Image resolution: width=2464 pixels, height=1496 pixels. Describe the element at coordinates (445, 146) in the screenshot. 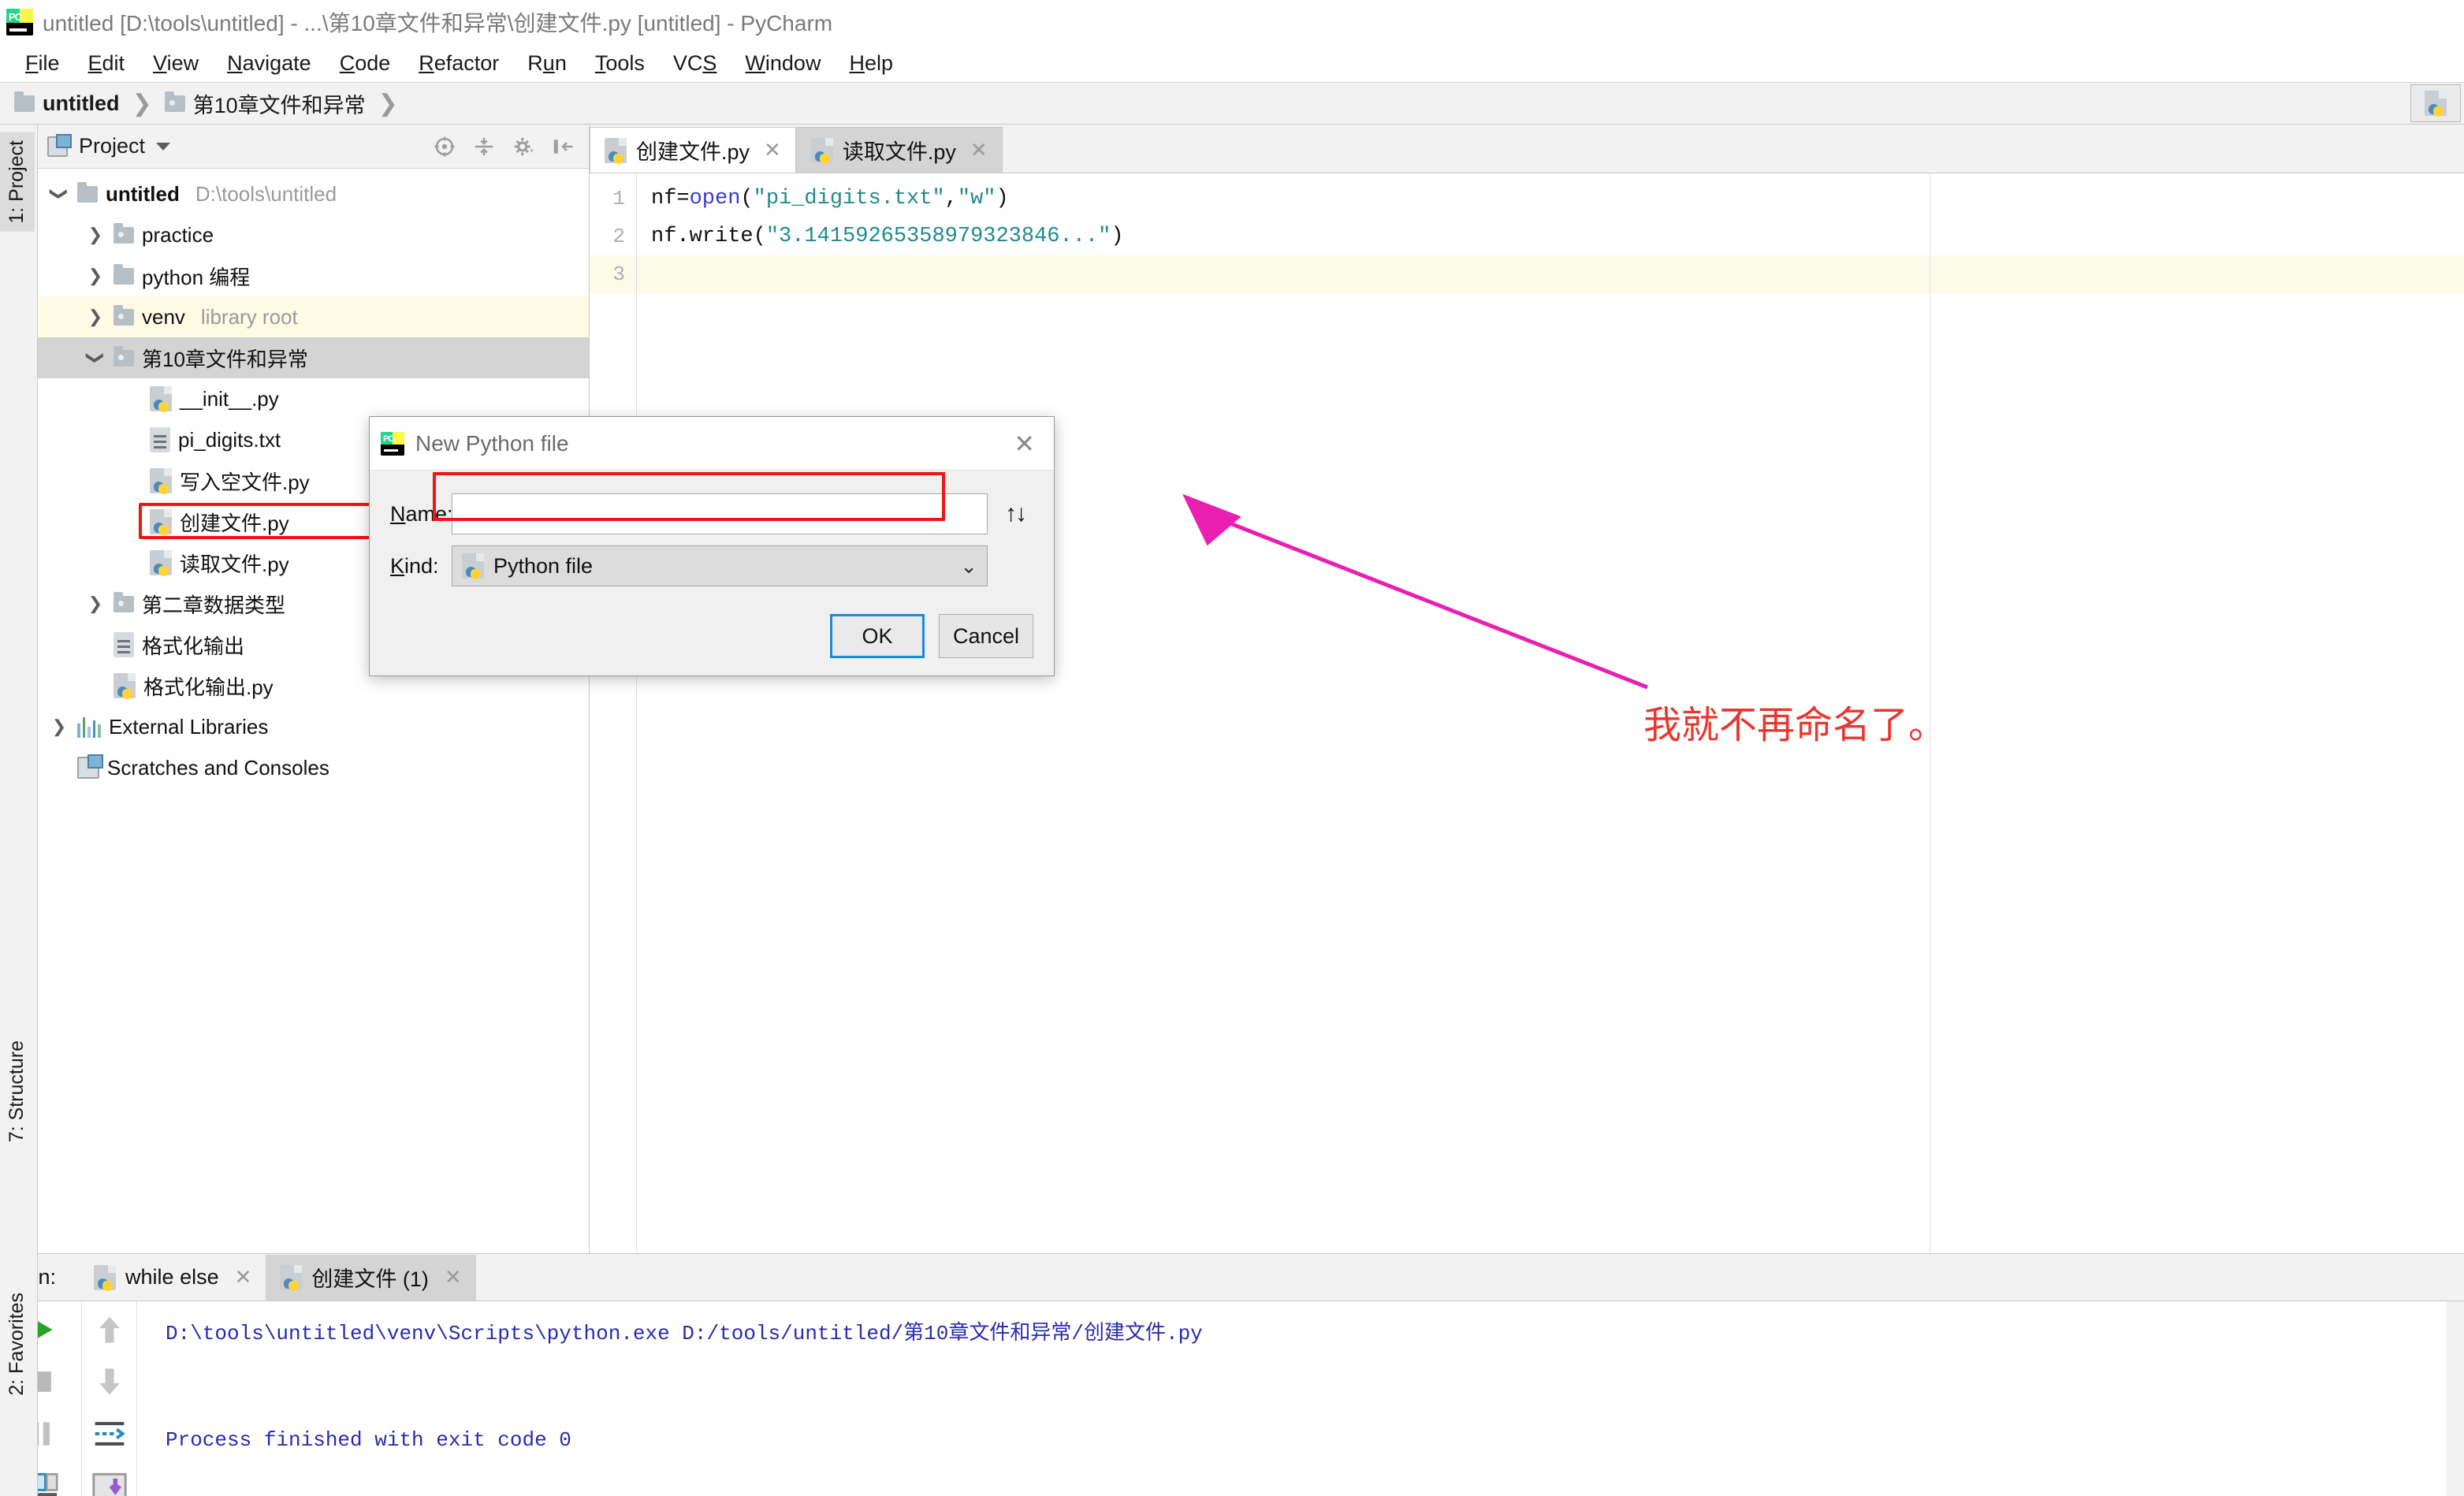

I see `locate-icon` at that location.